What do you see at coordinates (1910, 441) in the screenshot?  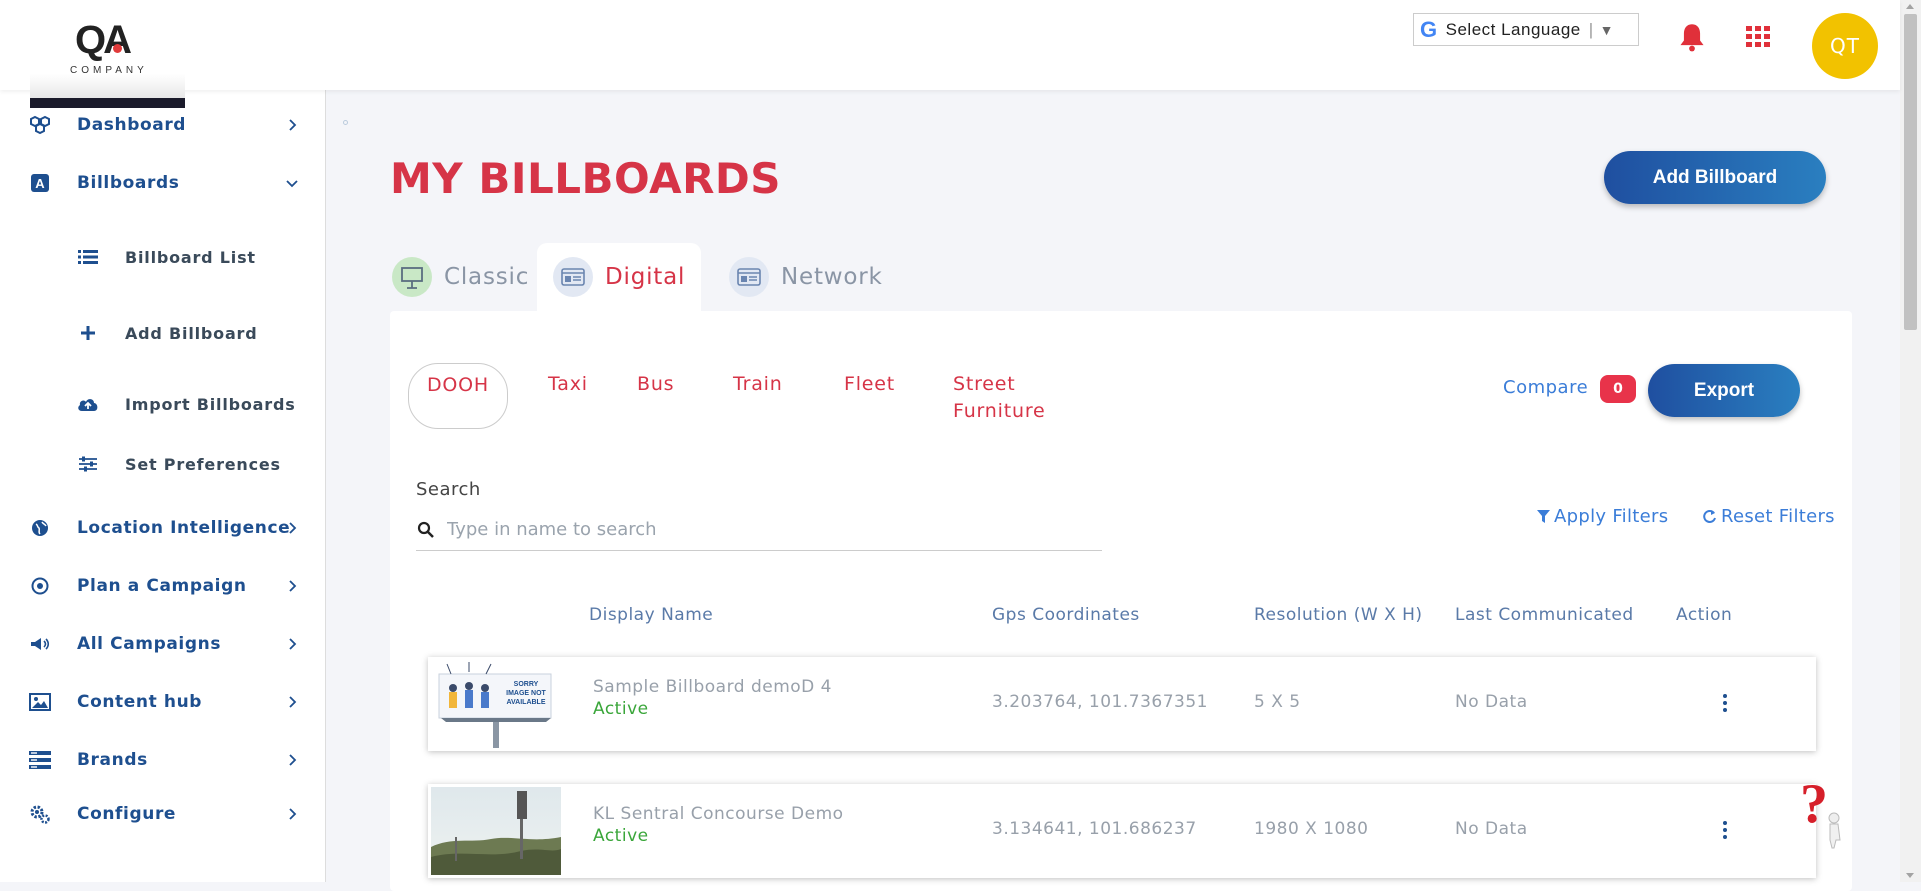 I see `vertical-scrollbar` at bounding box center [1910, 441].